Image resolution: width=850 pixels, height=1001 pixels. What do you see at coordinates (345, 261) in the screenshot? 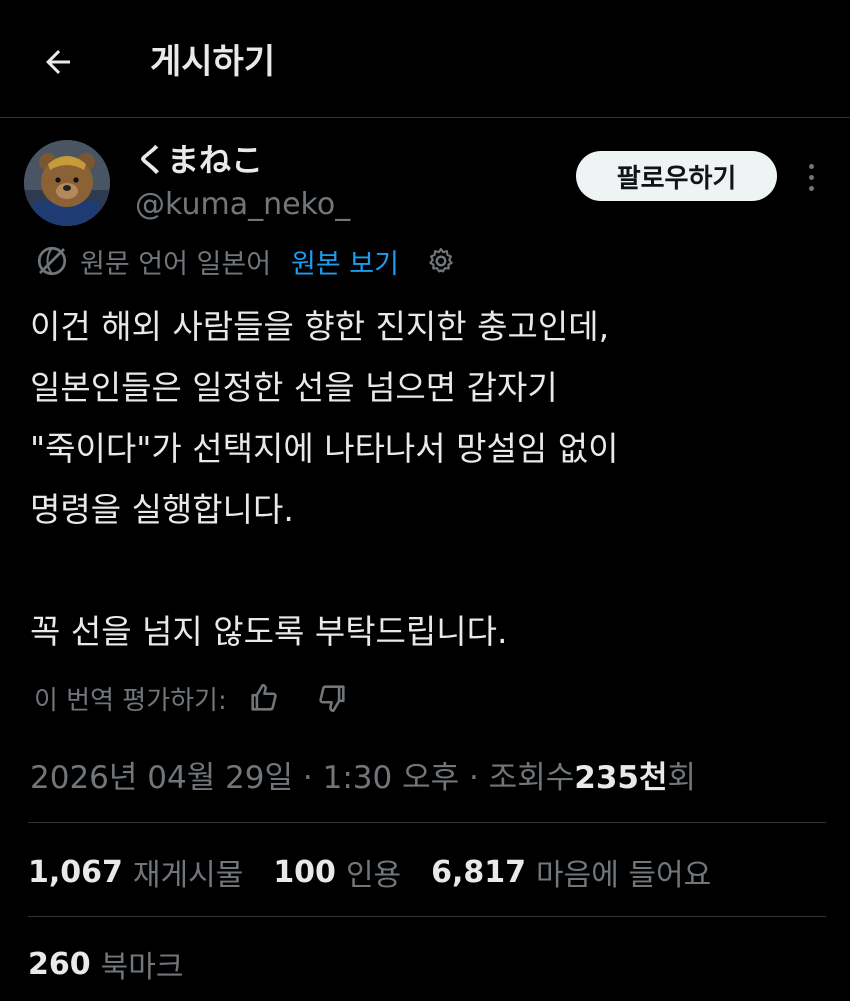
I see `show-original-link: 원본 보기` at bounding box center [345, 261].